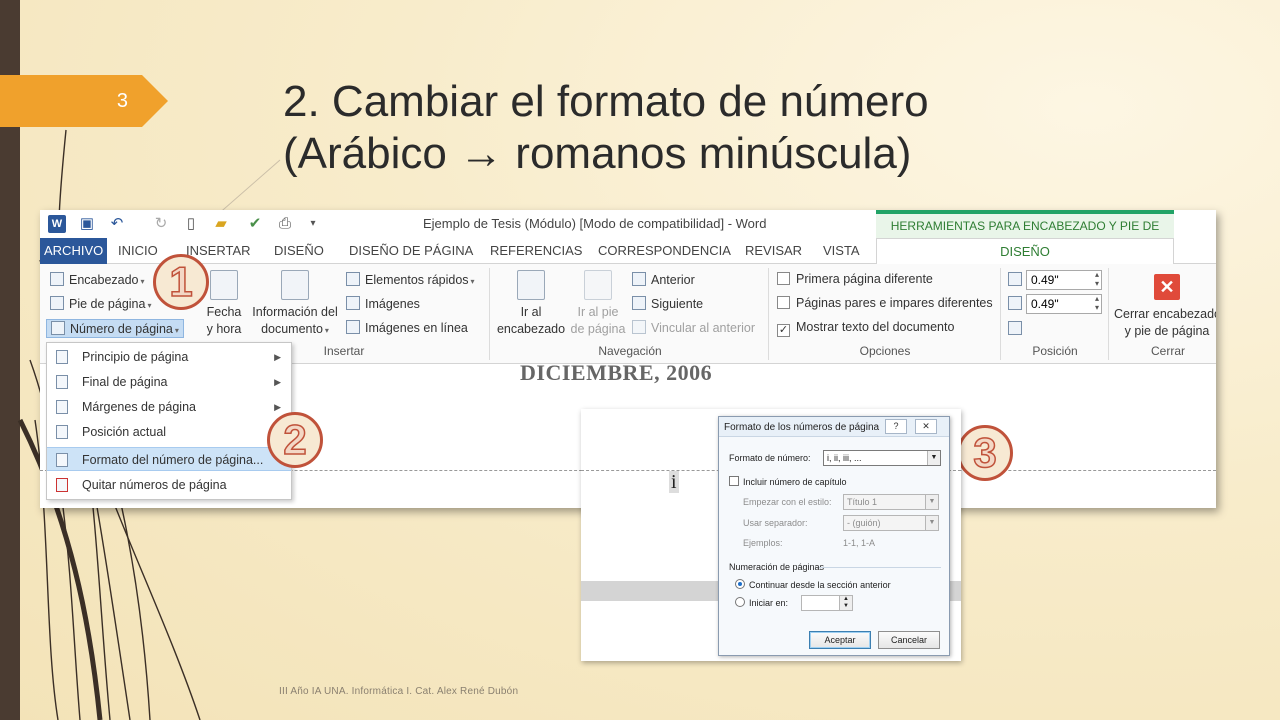 Image resolution: width=1280 pixels, height=720 pixels. I want to click on online-images-button: Imágenes en línea, so click(407, 327).